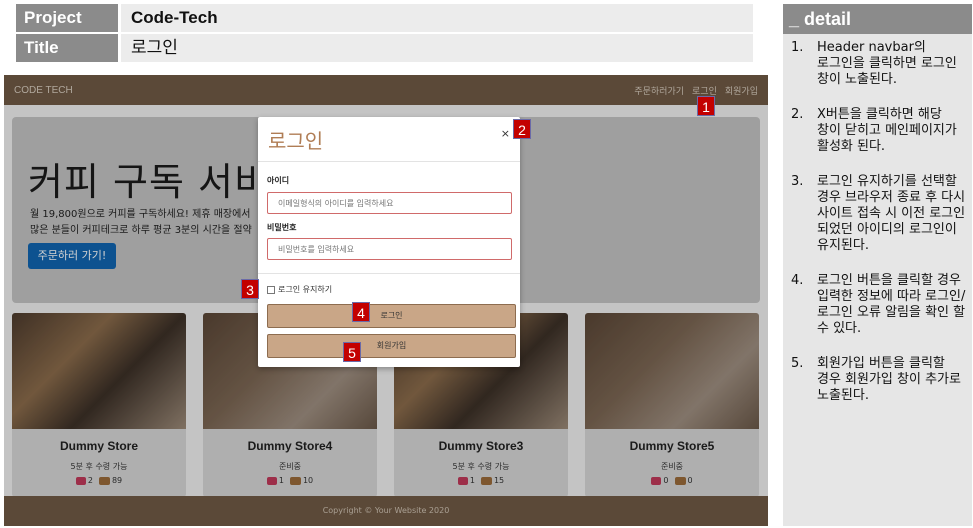 The height and width of the screenshot is (528, 973). What do you see at coordinates (389, 249) in the screenshot?
I see `password-input` at bounding box center [389, 249].